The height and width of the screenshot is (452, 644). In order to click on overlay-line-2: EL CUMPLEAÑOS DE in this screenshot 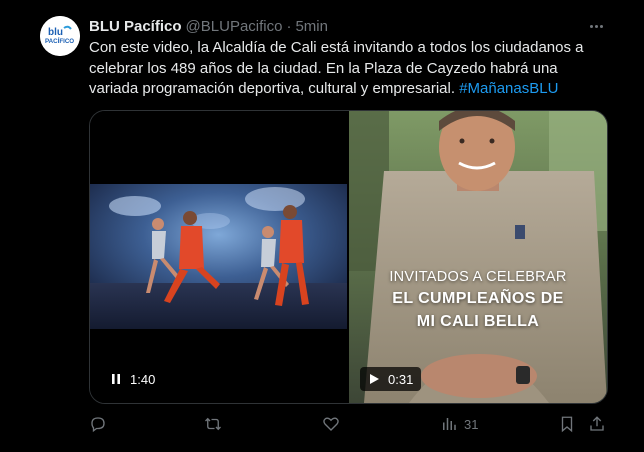, I will do `click(478, 298)`.